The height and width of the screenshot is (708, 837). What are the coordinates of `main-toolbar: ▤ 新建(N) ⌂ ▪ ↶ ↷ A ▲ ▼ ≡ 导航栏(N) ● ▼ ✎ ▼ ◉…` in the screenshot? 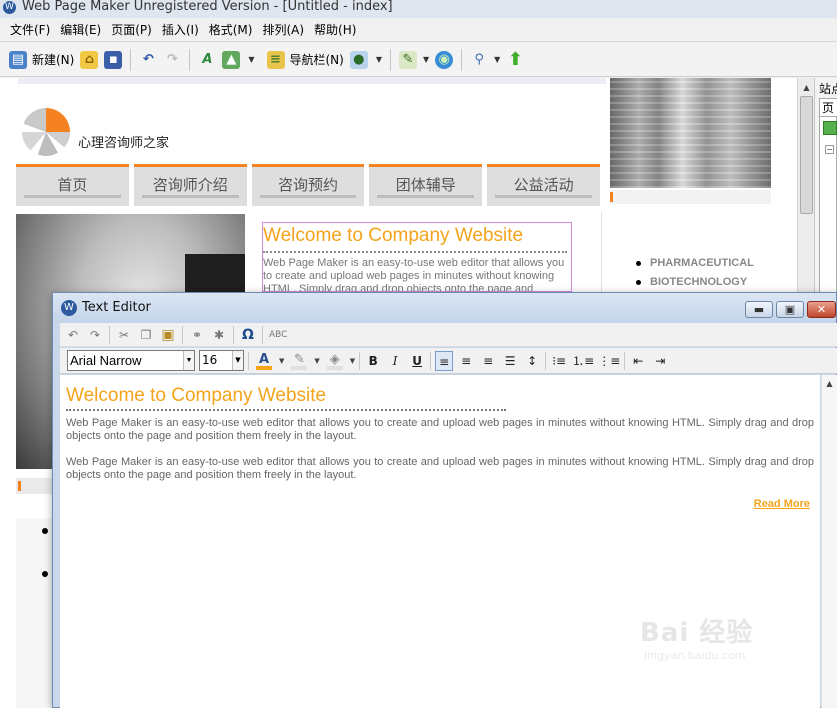 It's located at (418, 60).